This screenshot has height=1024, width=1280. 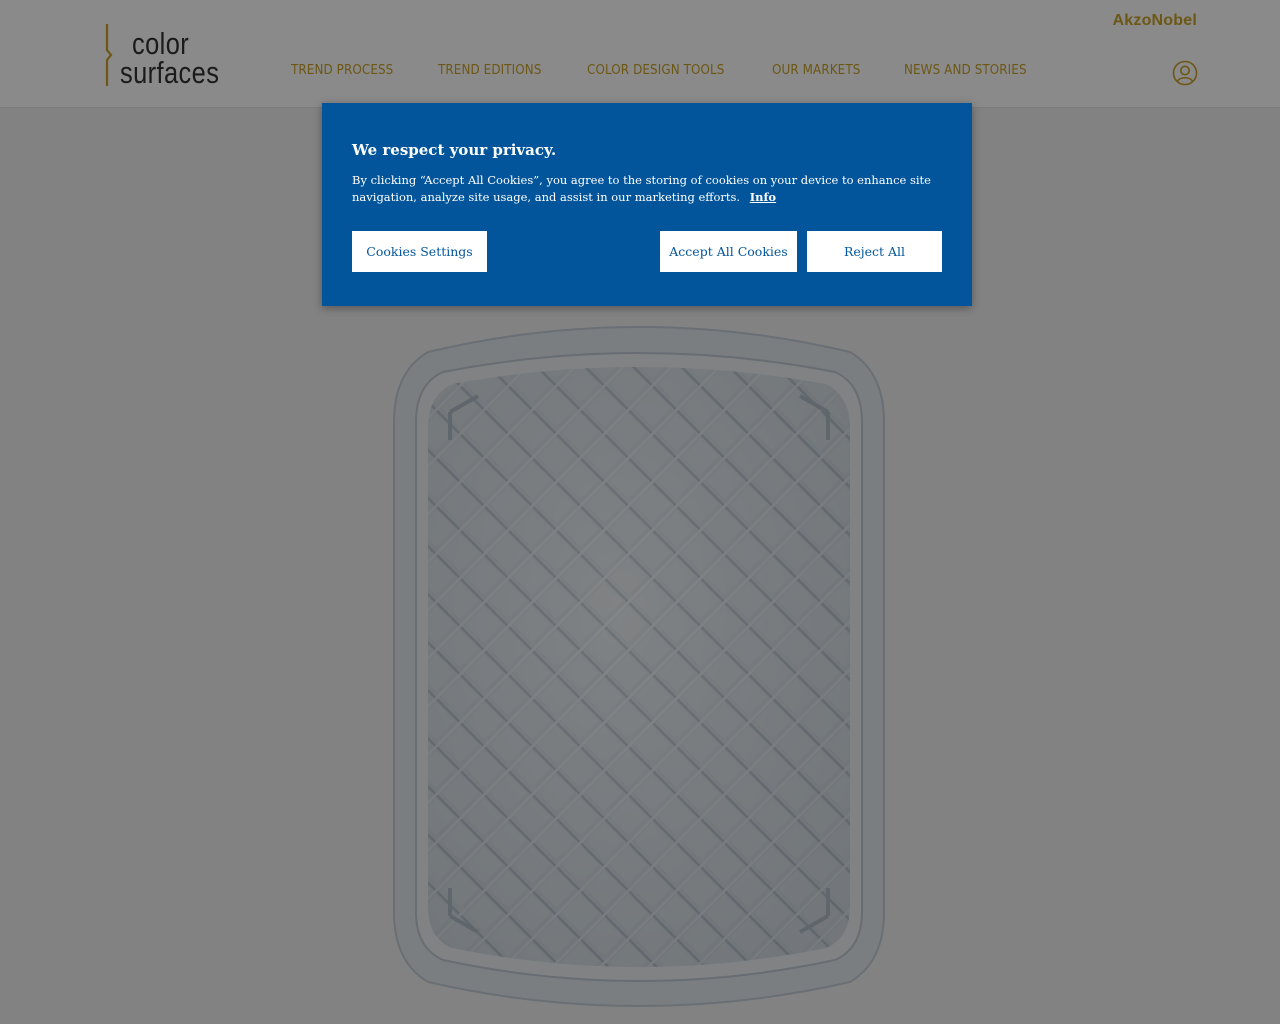 What do you see at coordinates (728, 251) in the screenshot?
I see `accept-all-cookies-button: Accept All Cookies` at bounding box center [728, 251].